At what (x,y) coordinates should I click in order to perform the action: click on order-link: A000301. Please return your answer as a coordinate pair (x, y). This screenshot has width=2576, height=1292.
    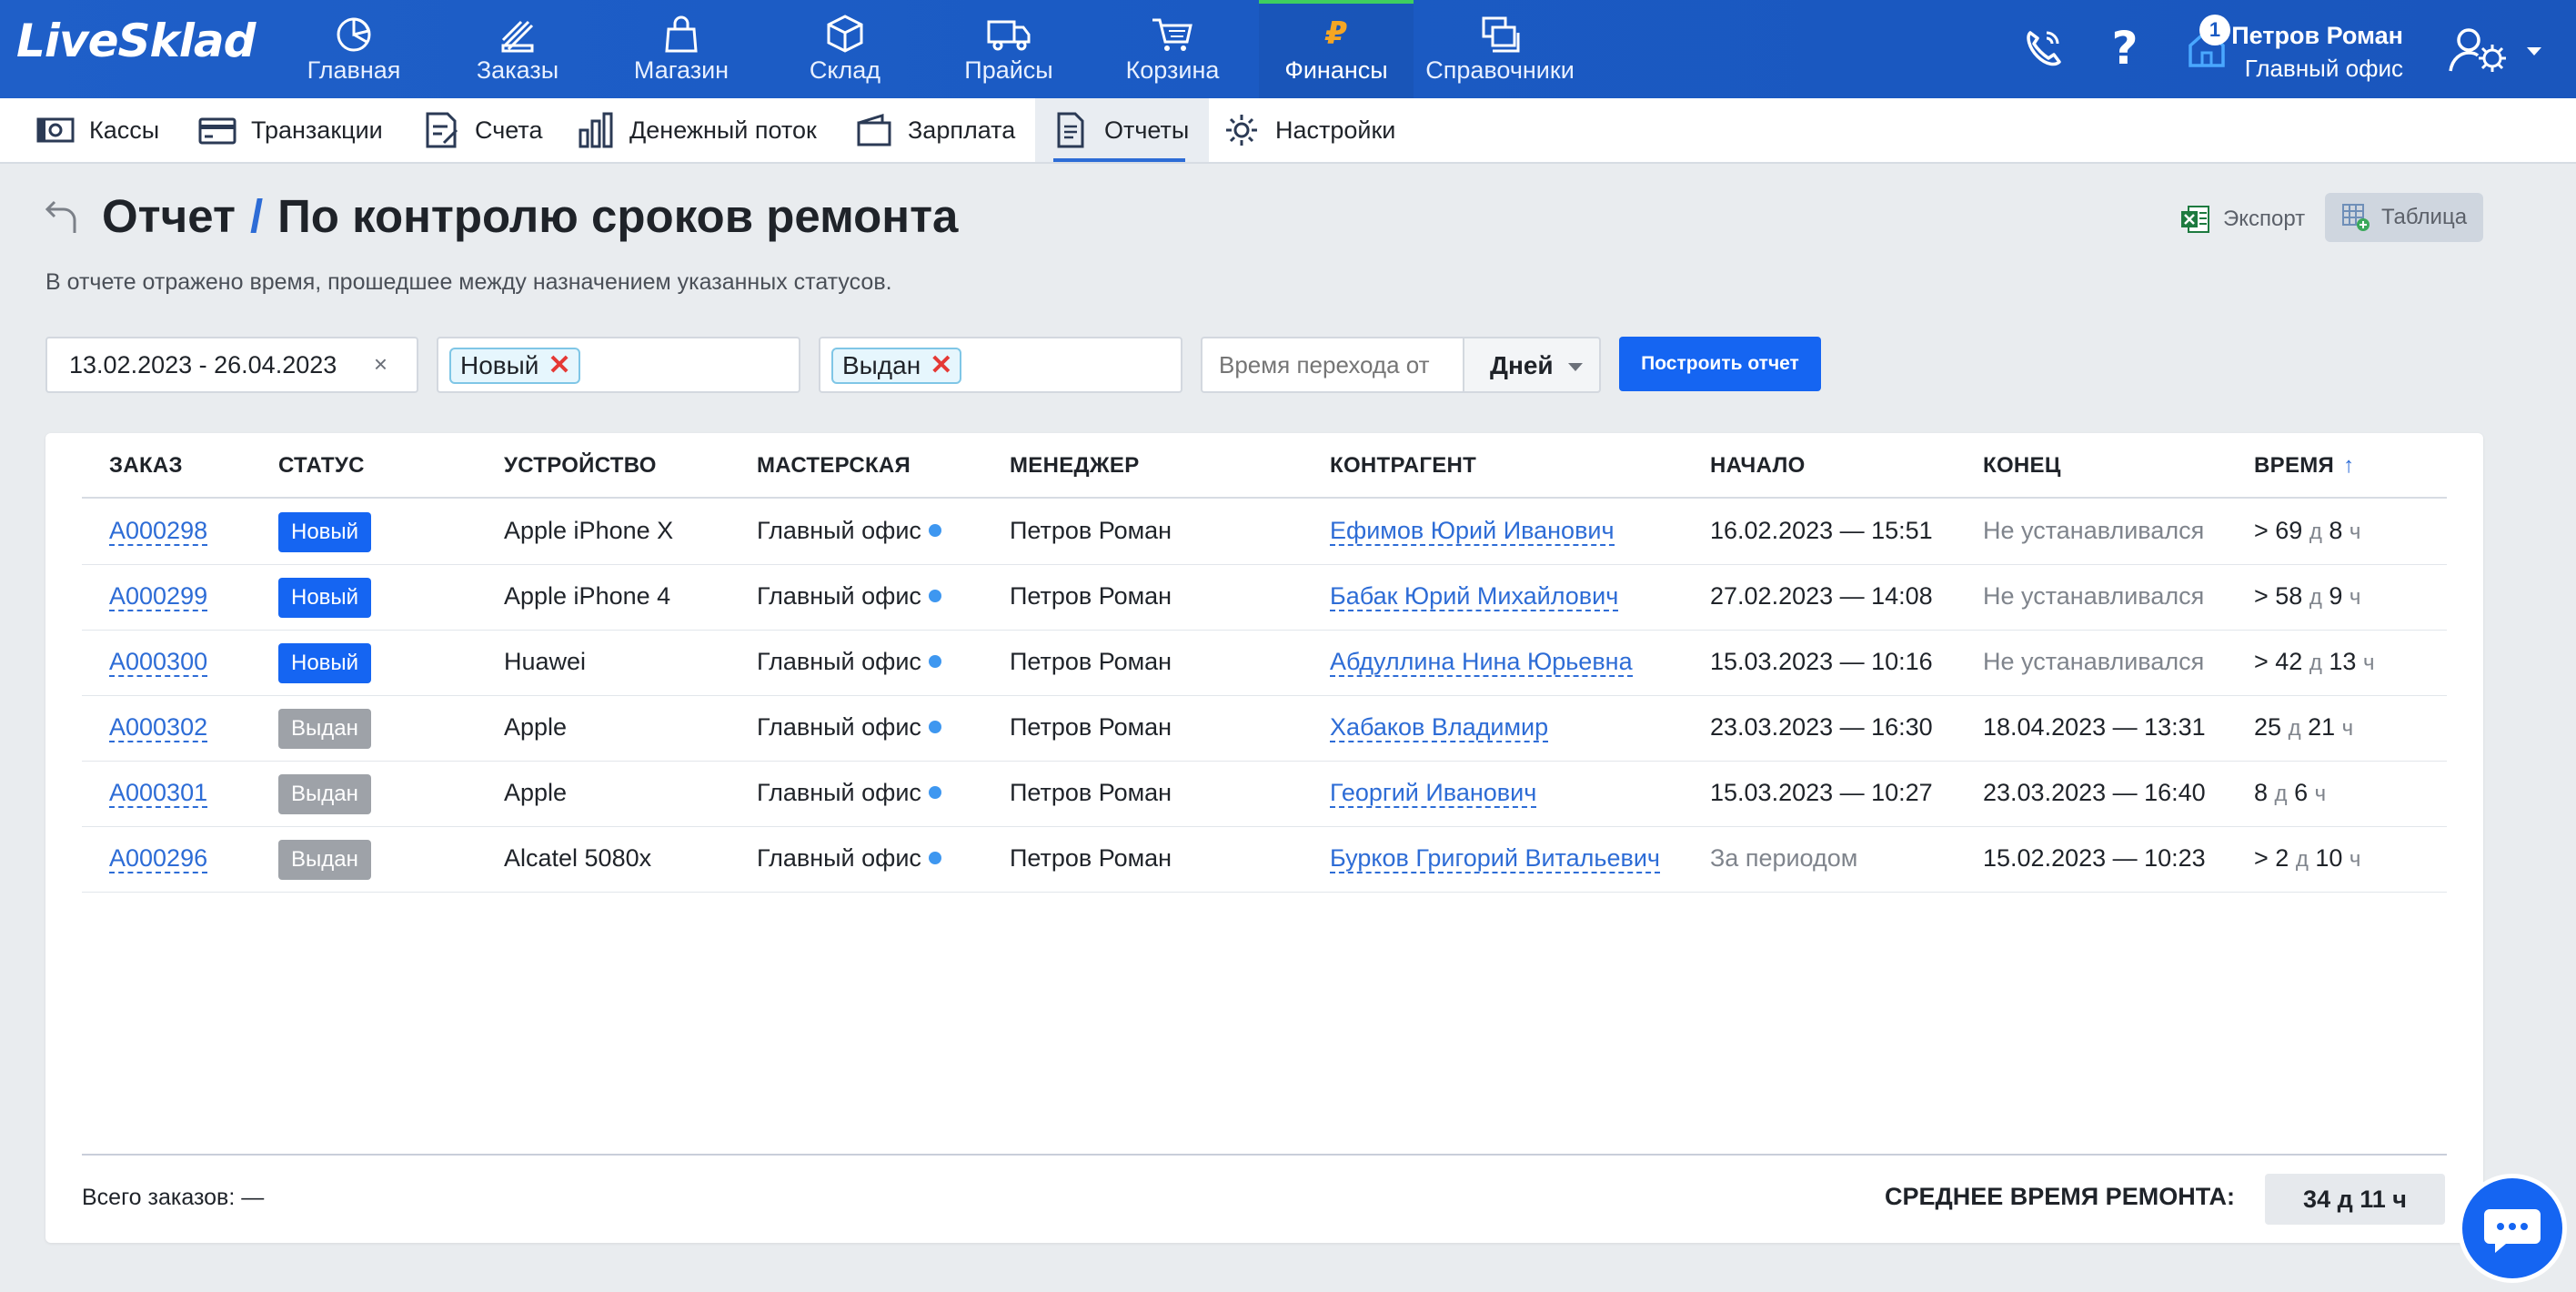
    Looking at the image, I should click on (158, 793).